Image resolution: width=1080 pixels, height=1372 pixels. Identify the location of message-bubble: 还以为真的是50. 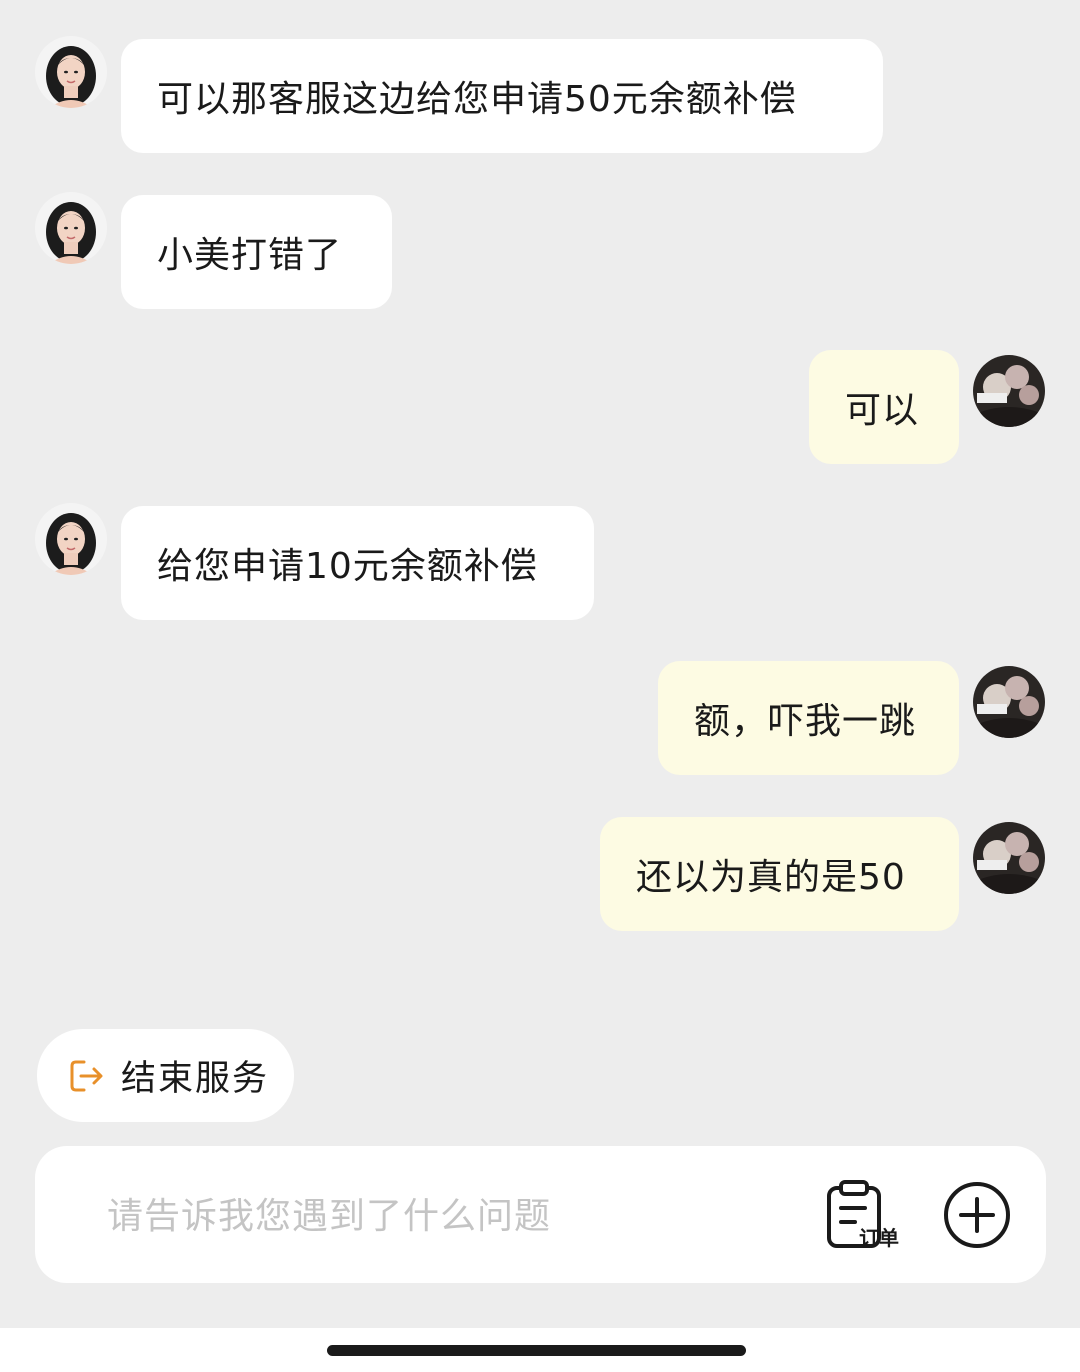
(779, 874).